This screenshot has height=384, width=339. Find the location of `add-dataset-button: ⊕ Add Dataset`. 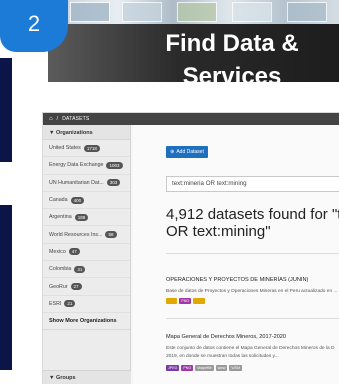

add-dataset-button: ⊕ Add Dataset is located at coordinates (187, 152).